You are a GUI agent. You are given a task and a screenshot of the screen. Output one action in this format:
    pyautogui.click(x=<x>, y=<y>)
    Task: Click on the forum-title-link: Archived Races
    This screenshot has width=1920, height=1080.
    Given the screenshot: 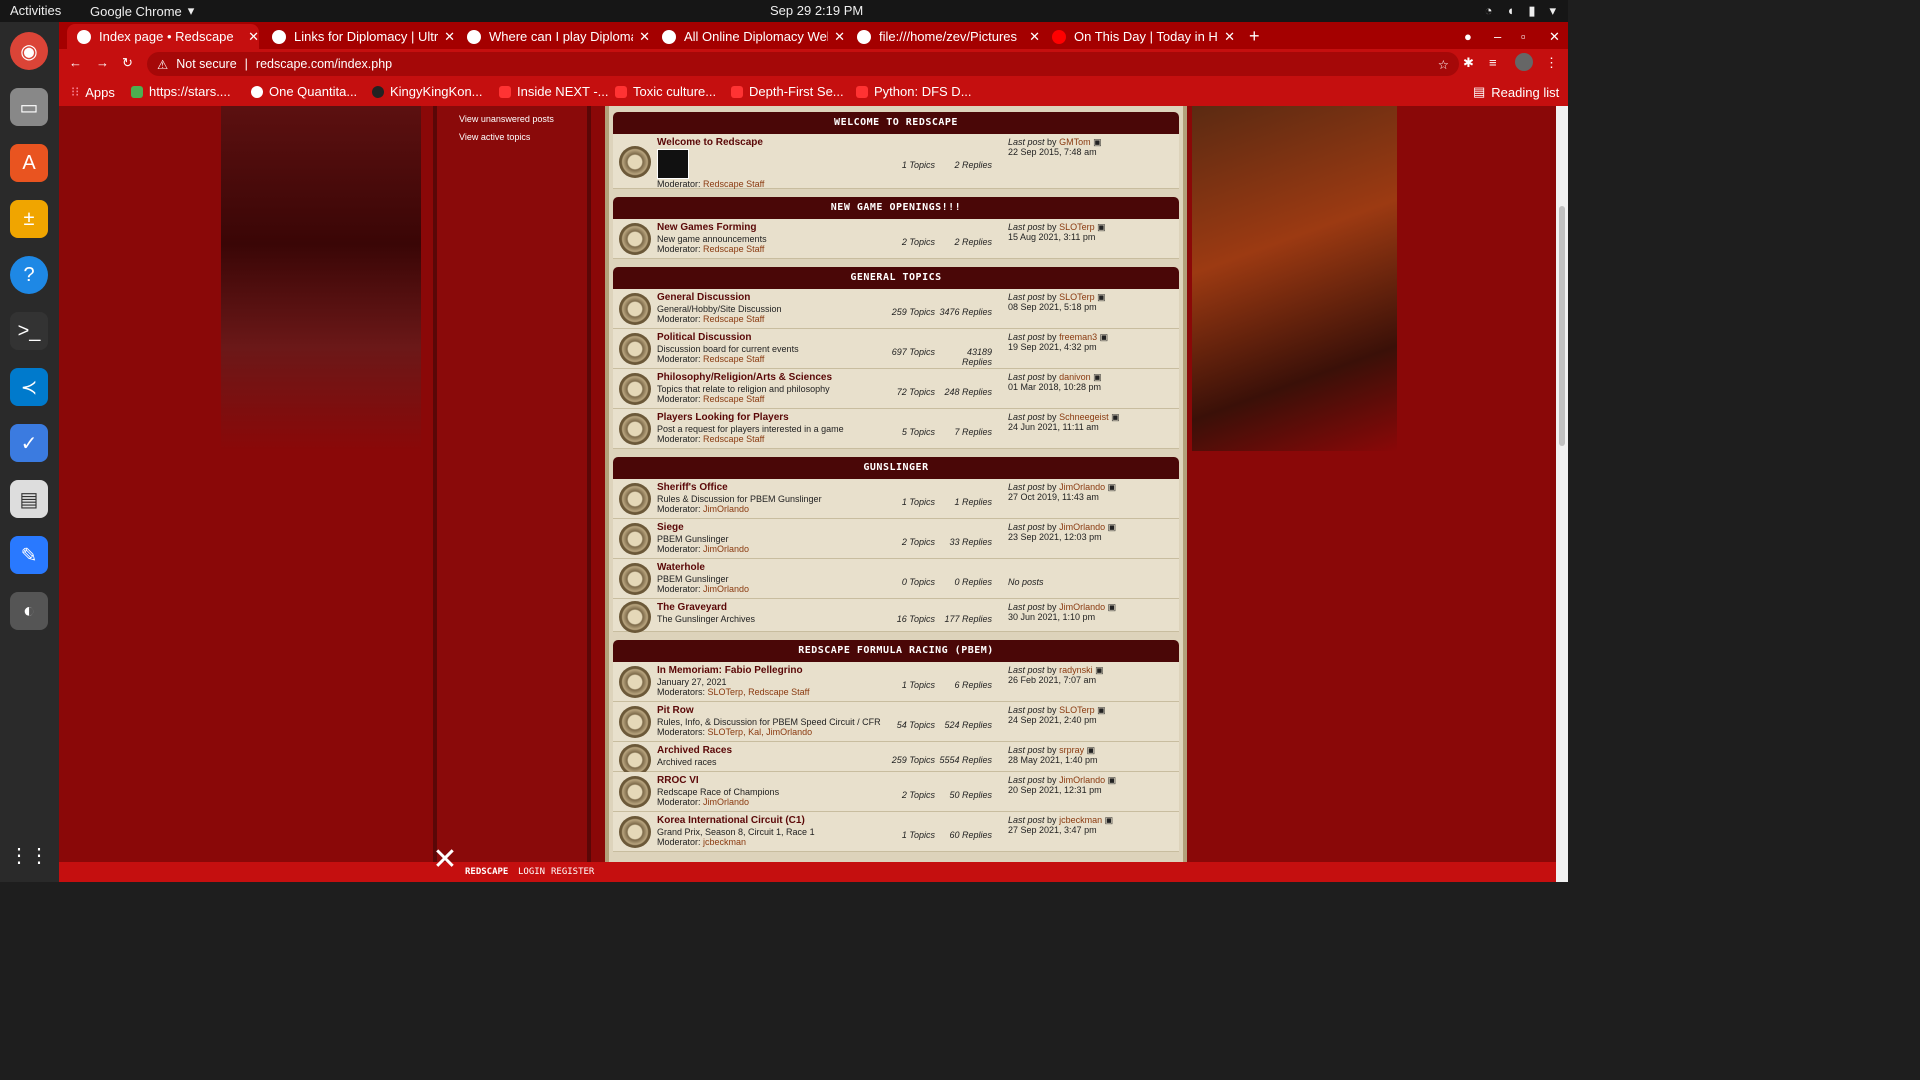 What is the action you would take?
    pyautogui.click(x=694, y=750)
    